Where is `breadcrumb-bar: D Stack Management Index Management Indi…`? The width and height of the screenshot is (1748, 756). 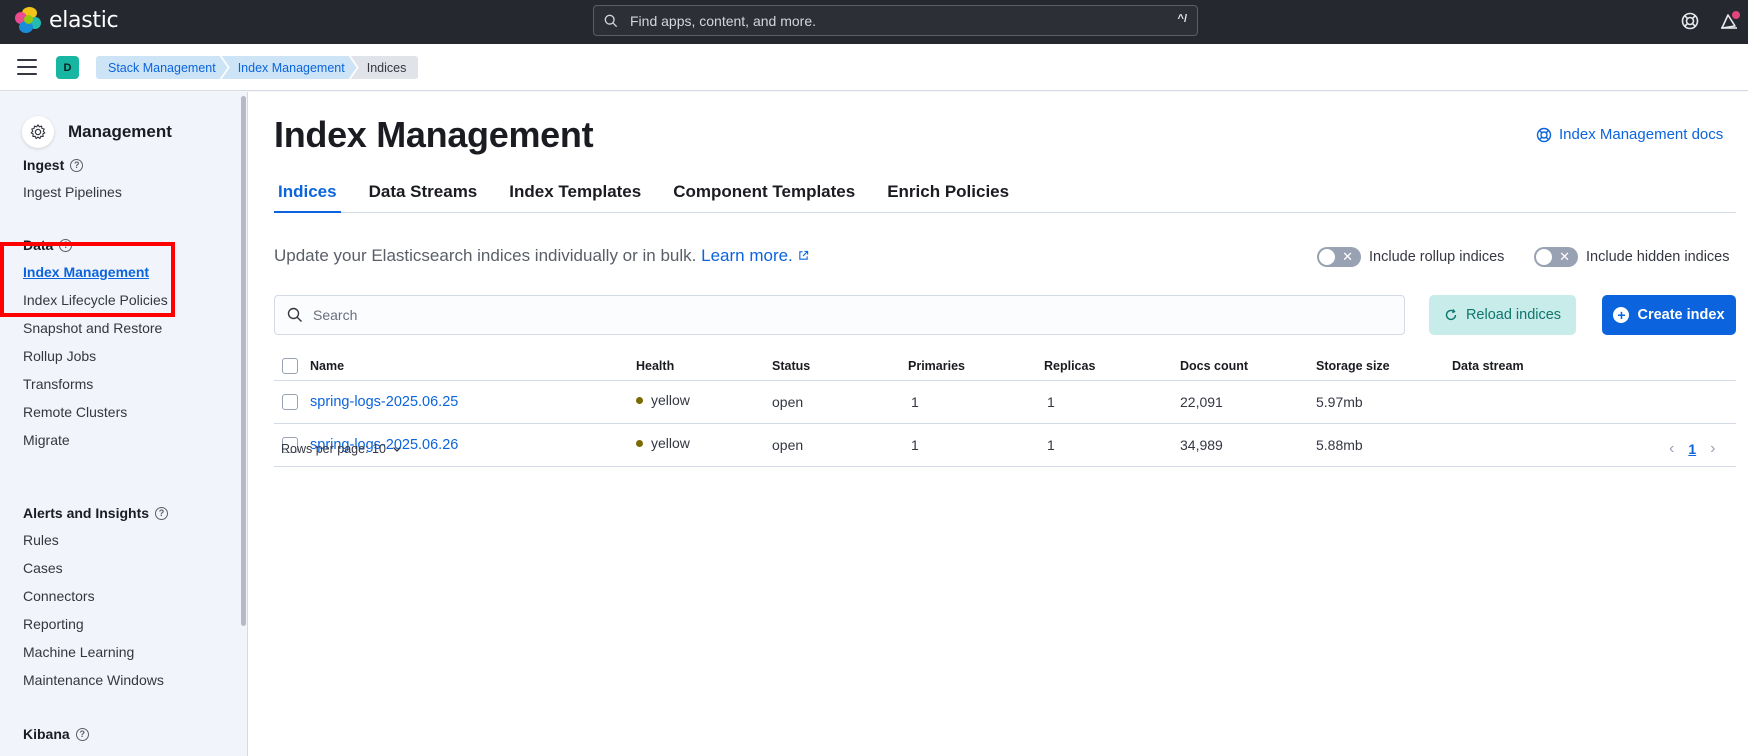
breadcrumb-bar: D Stack Management Index Management Indi… is located at coordinates (874, 67).